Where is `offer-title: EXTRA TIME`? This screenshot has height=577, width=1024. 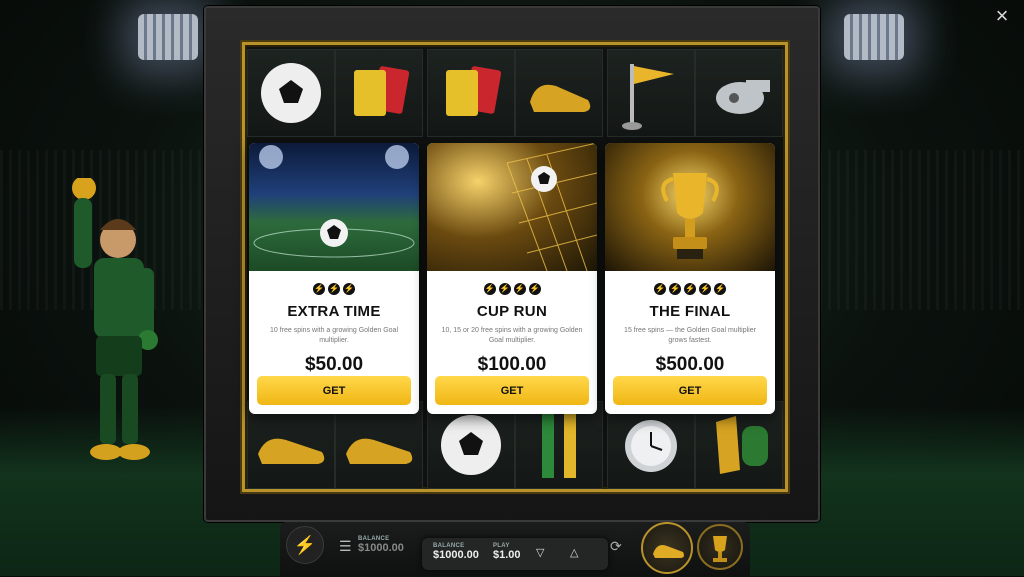 offer-title: EXTRA TIME is located at coordinates (334, 311).